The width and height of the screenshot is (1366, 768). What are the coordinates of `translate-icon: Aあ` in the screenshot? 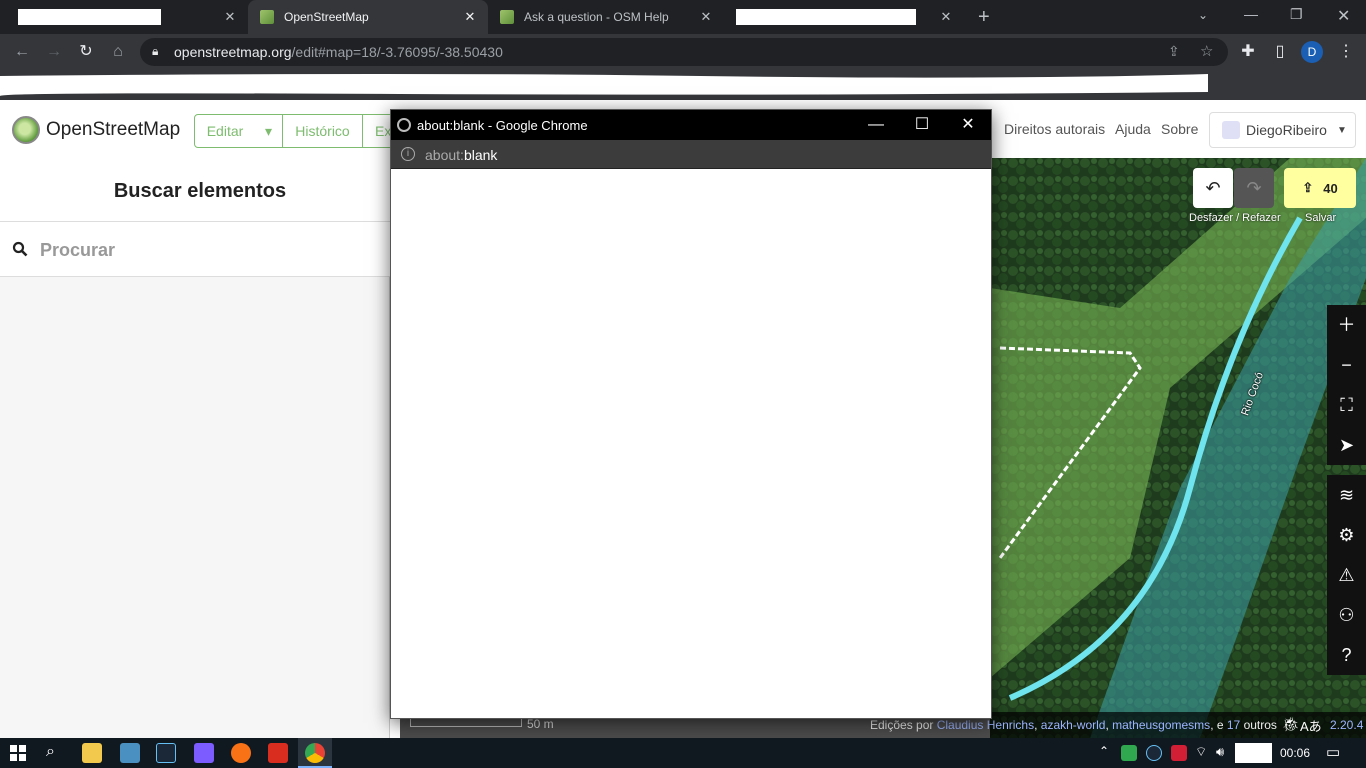 It's located at (1311, 725).